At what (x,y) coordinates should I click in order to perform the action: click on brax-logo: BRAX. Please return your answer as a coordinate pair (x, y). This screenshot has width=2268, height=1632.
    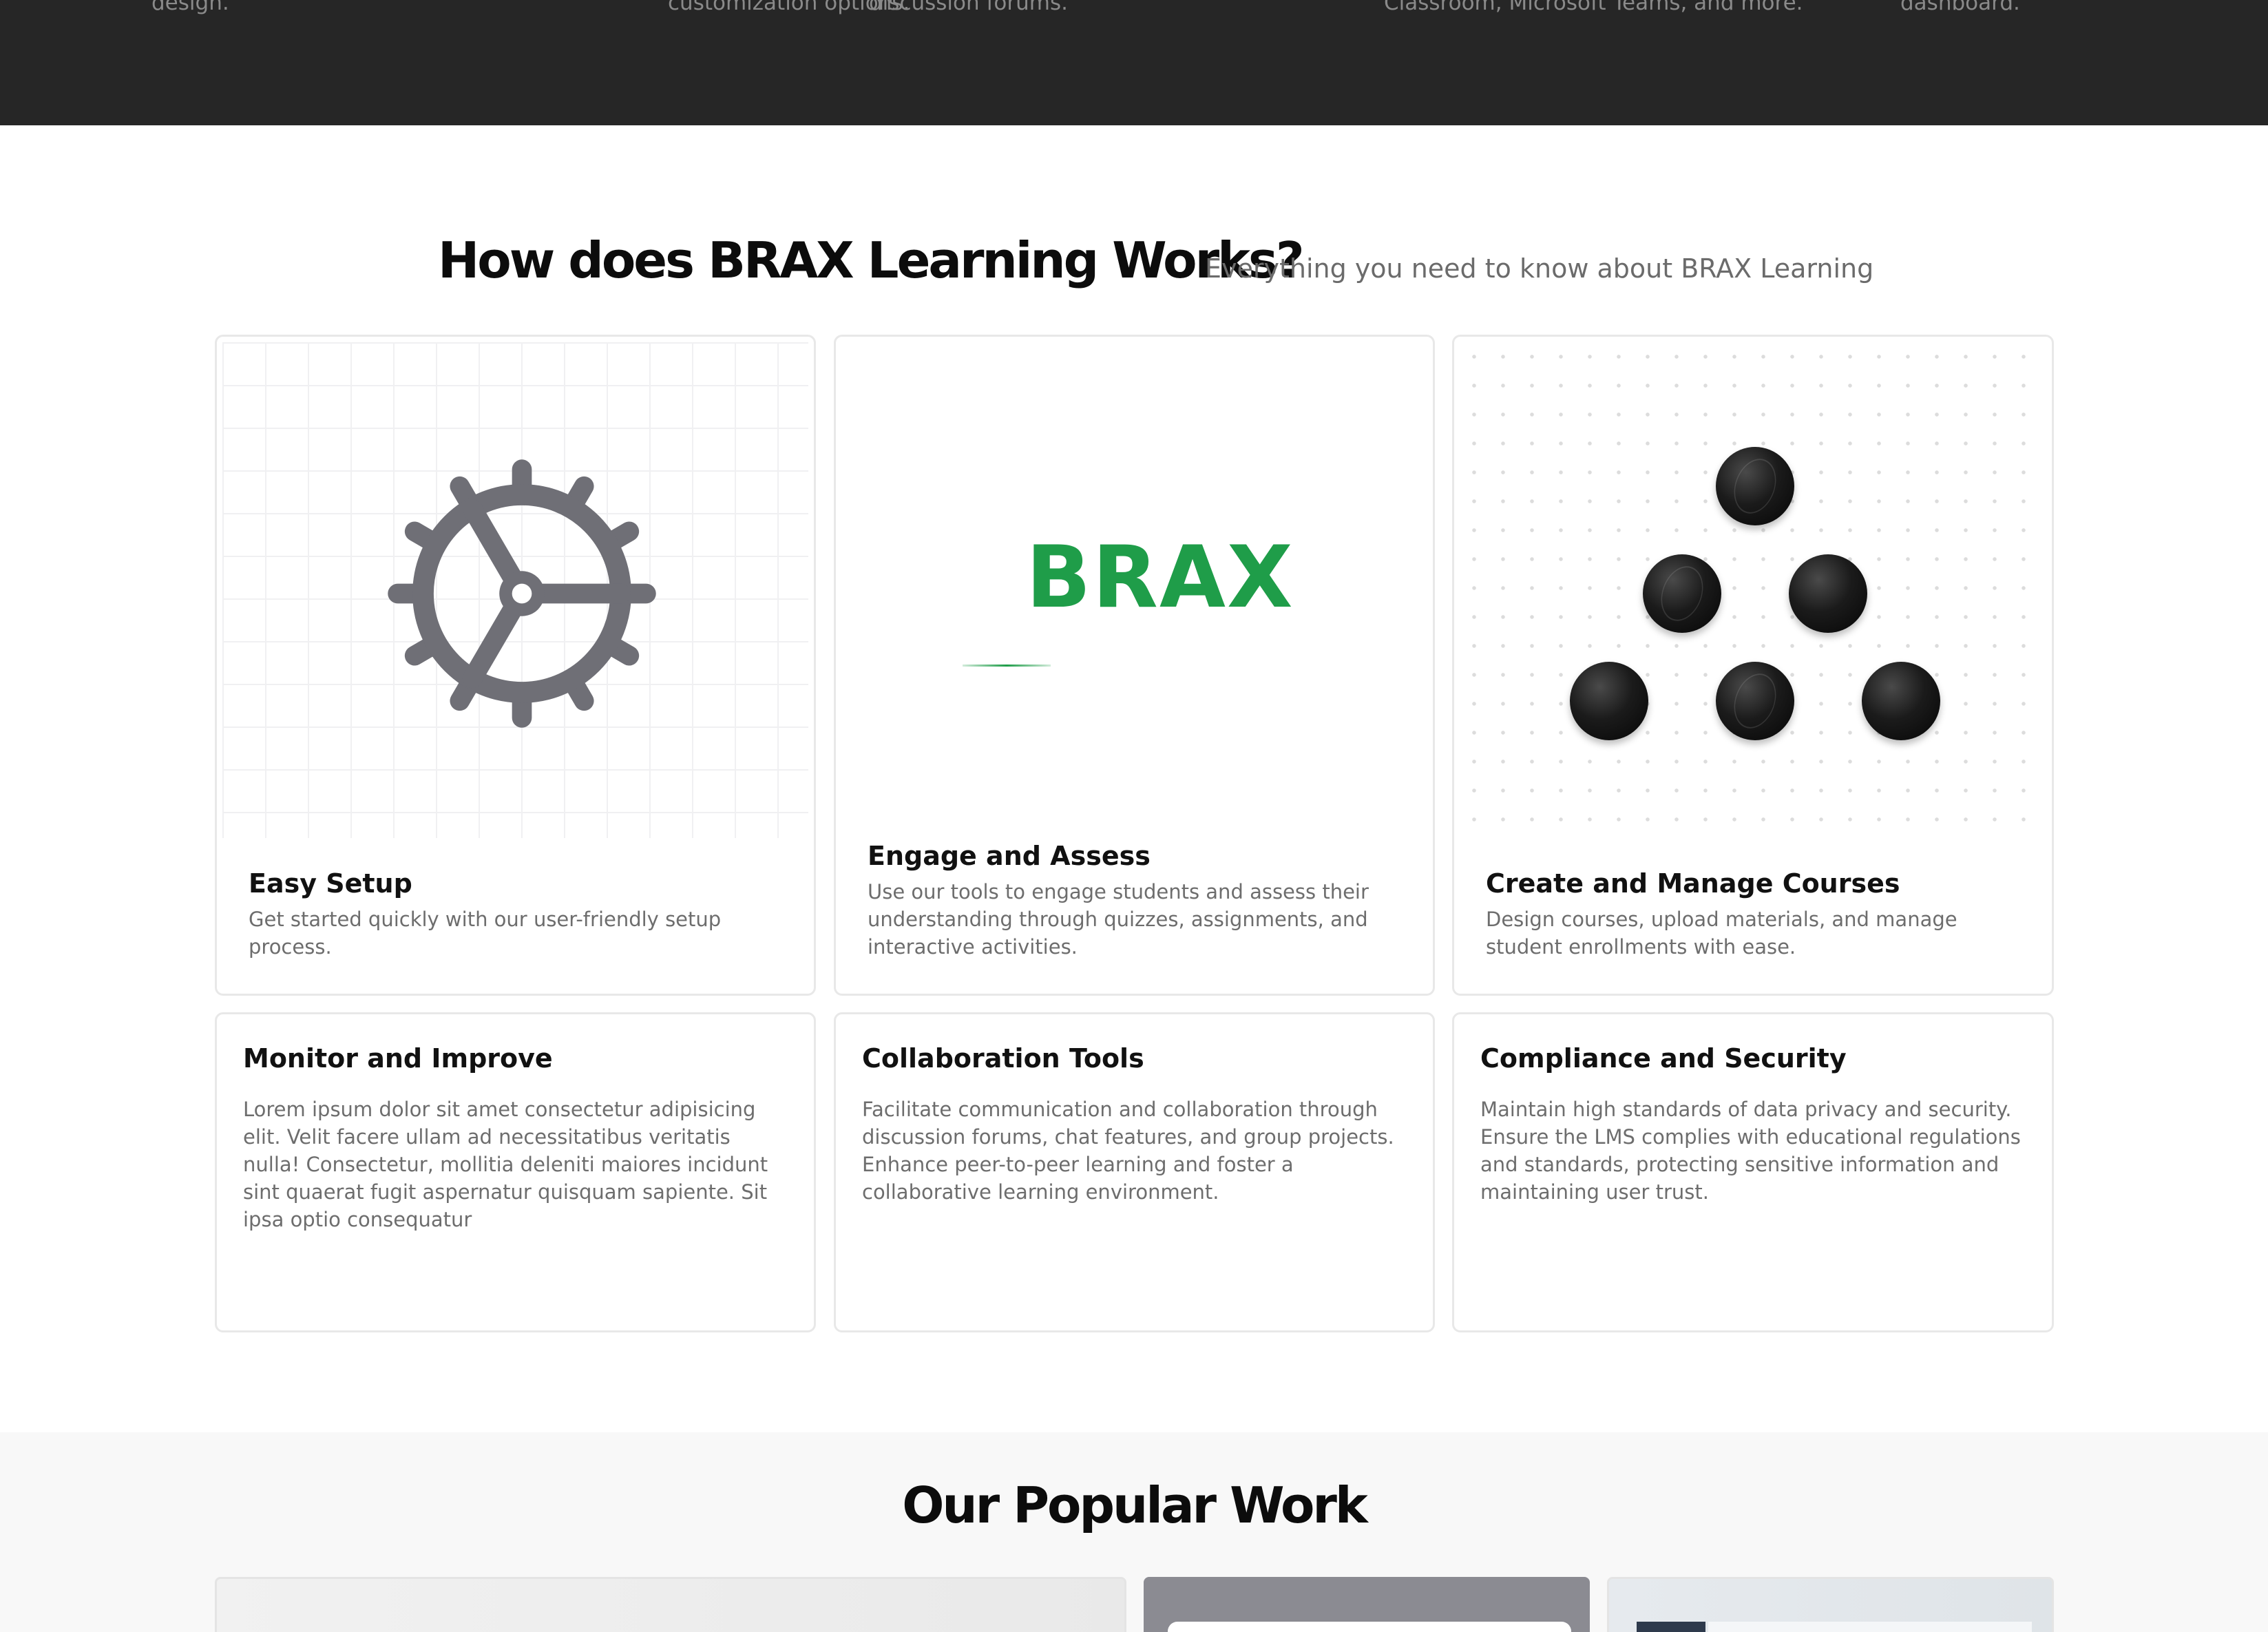
    Looking at the image, I should click on (1160, 577).